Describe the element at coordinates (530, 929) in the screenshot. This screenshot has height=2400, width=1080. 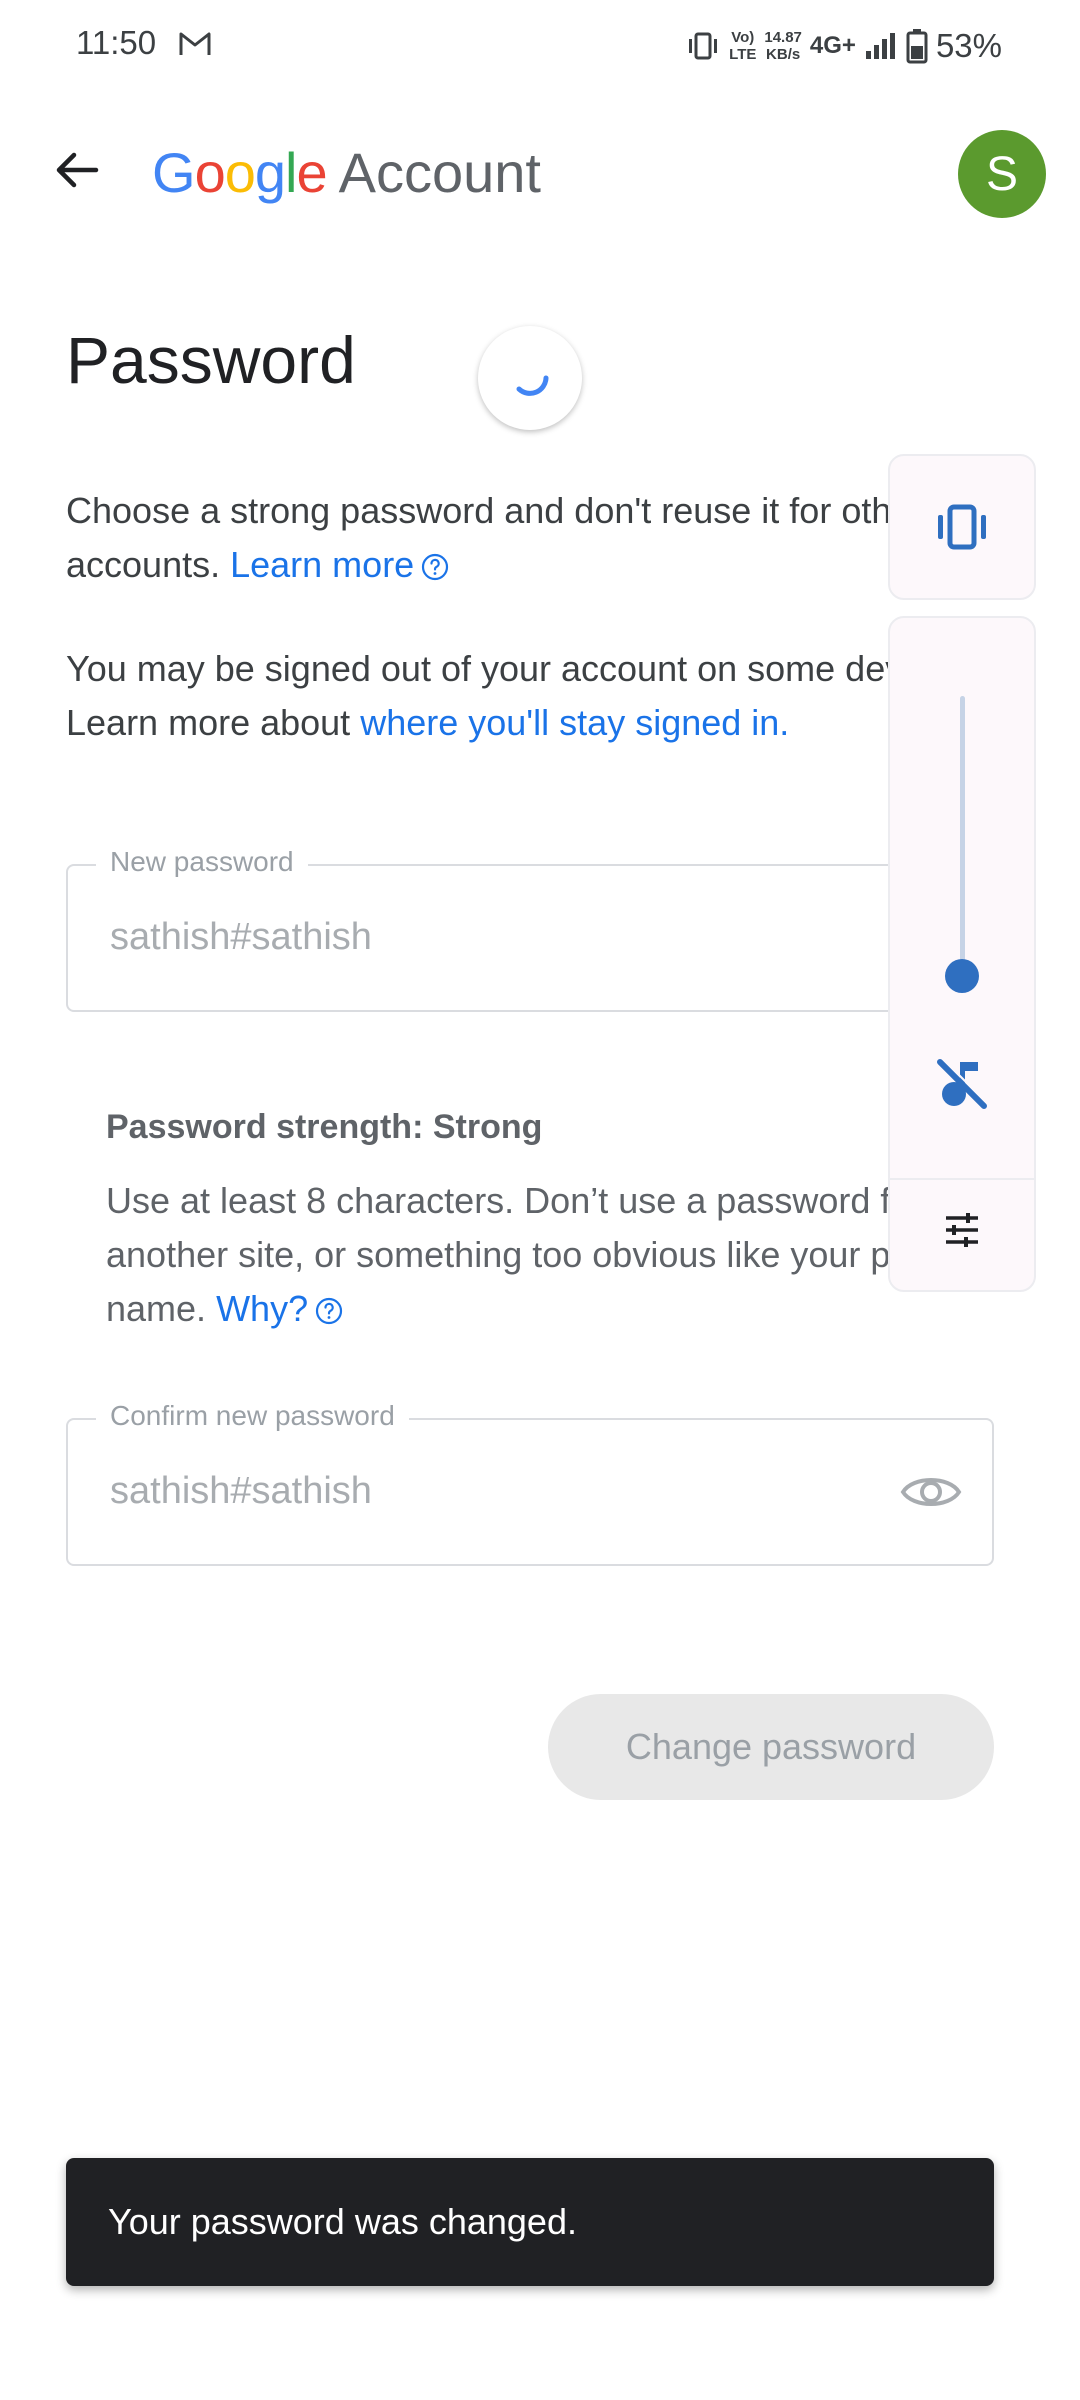
I see `new-password-field: New password sathish#sathish` at that location.